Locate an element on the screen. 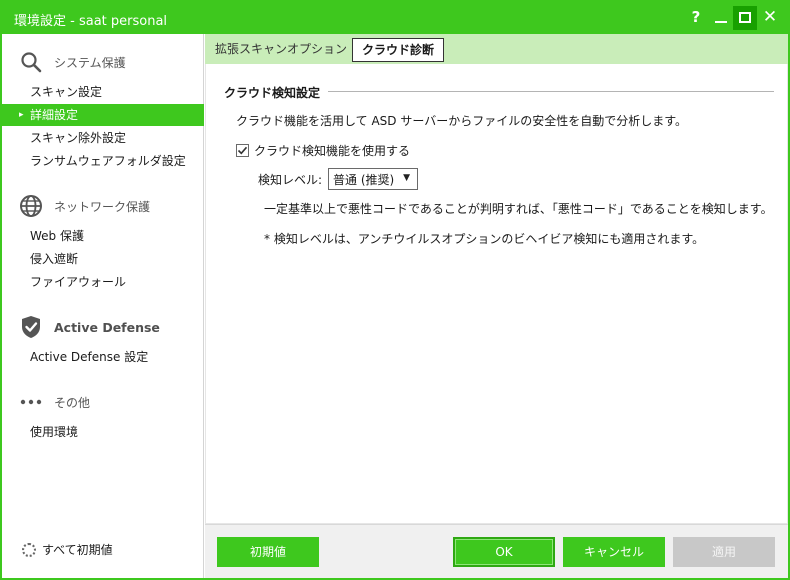 This screenshot has width=790, height=580. close-button: ✕ is located at coordinates (770, 18).